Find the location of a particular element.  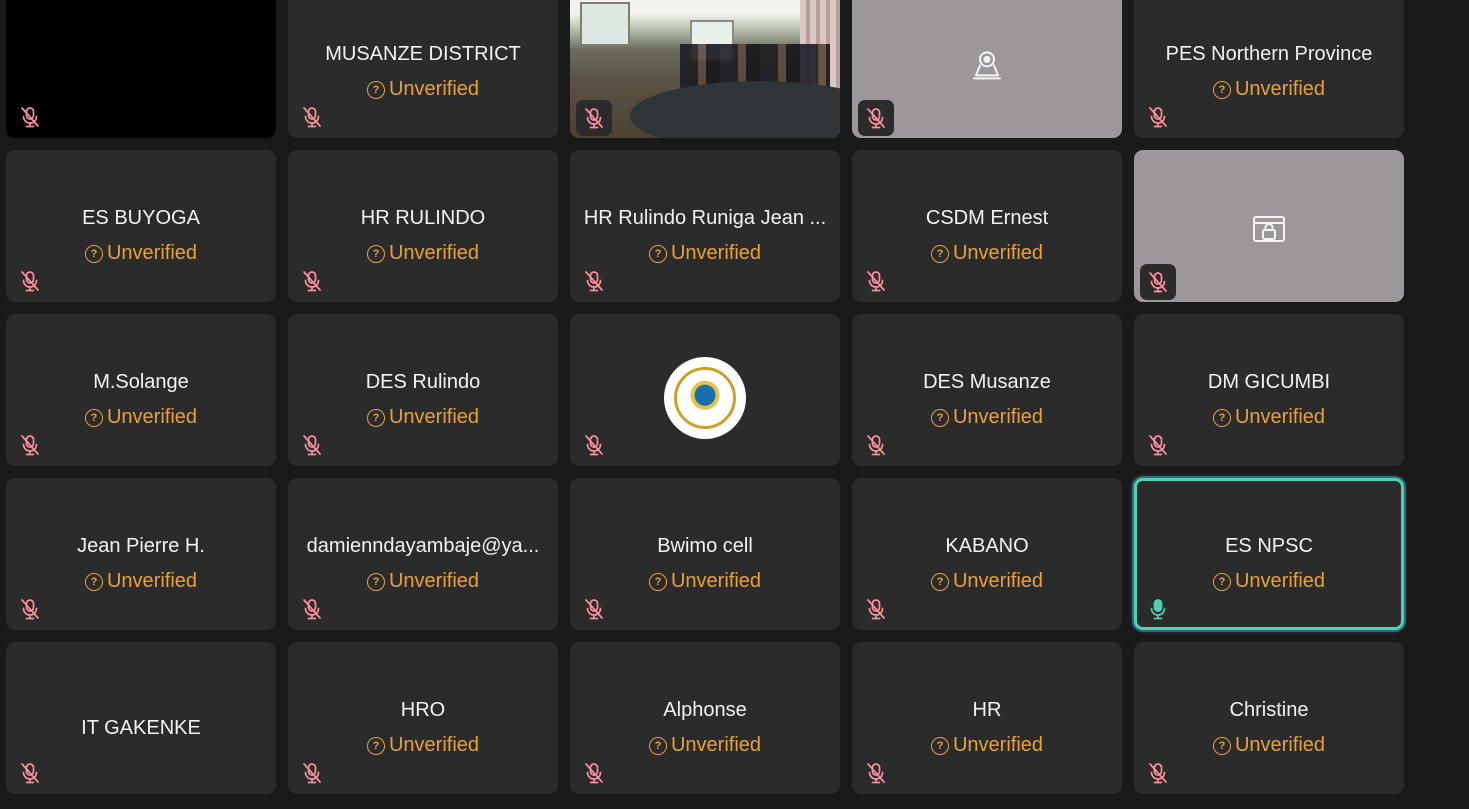

participant-tile: DM GICUMBI ? Unverified is located at coordinates (1269, 390).